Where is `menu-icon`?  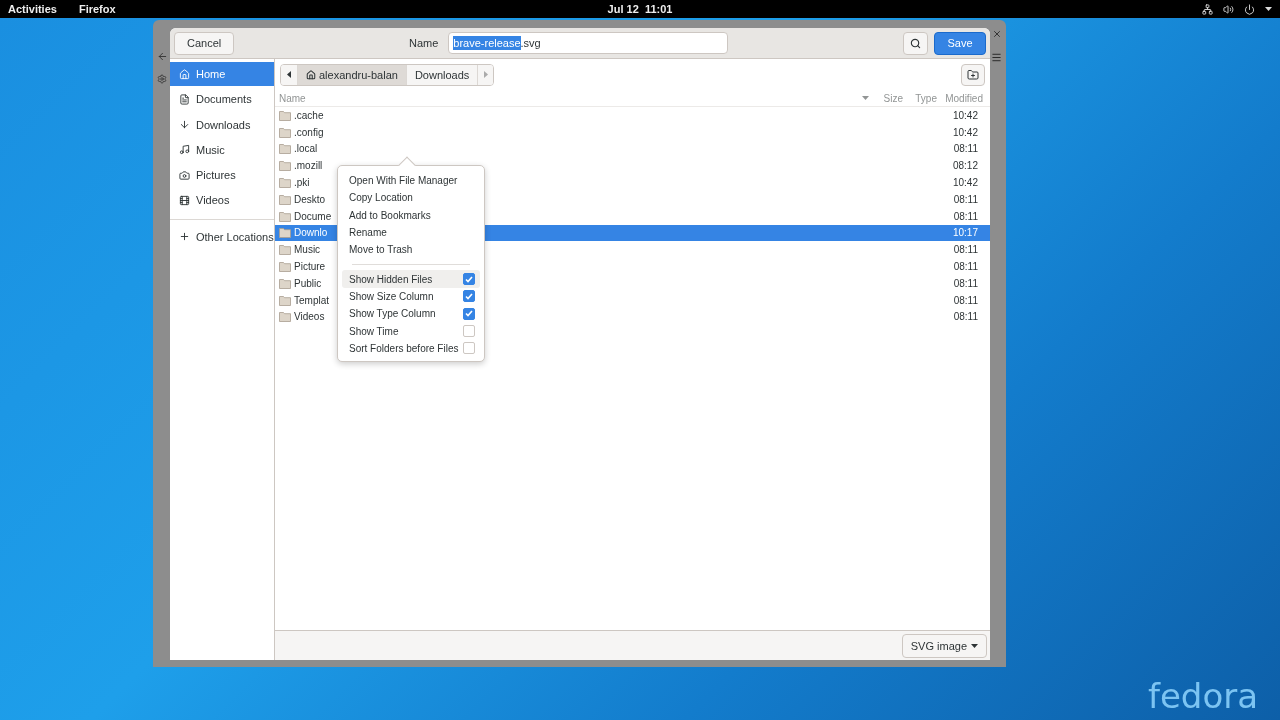 menu-icon is located at coordinates (996, 57).